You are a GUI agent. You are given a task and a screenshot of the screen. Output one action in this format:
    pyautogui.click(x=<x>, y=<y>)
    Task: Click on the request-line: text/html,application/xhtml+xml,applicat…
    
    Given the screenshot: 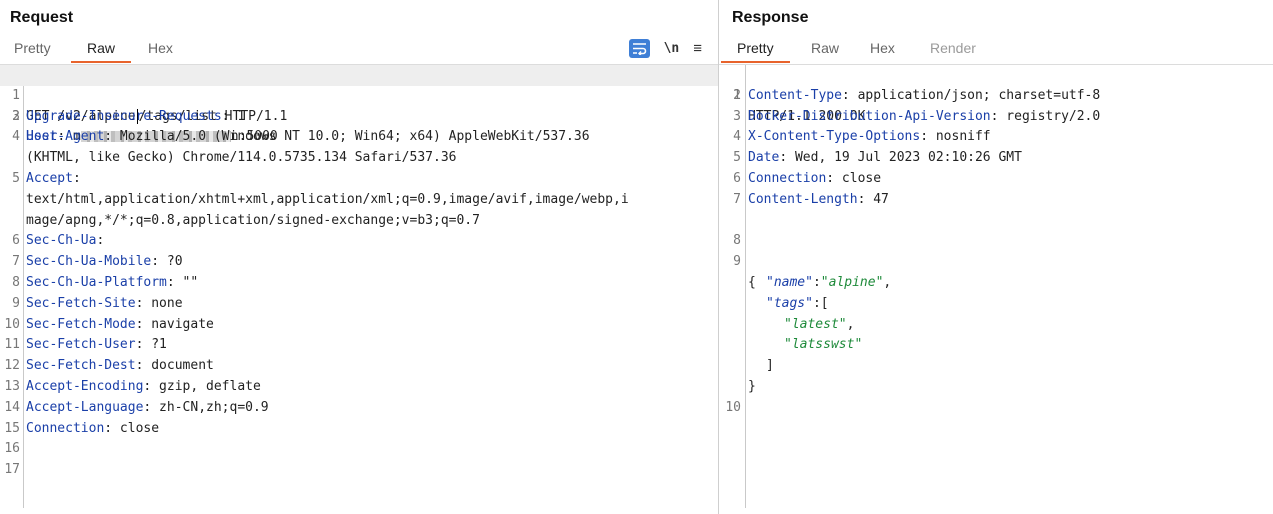 What is the action you would take?
    pyautogui.click(x=327, y=199)
    